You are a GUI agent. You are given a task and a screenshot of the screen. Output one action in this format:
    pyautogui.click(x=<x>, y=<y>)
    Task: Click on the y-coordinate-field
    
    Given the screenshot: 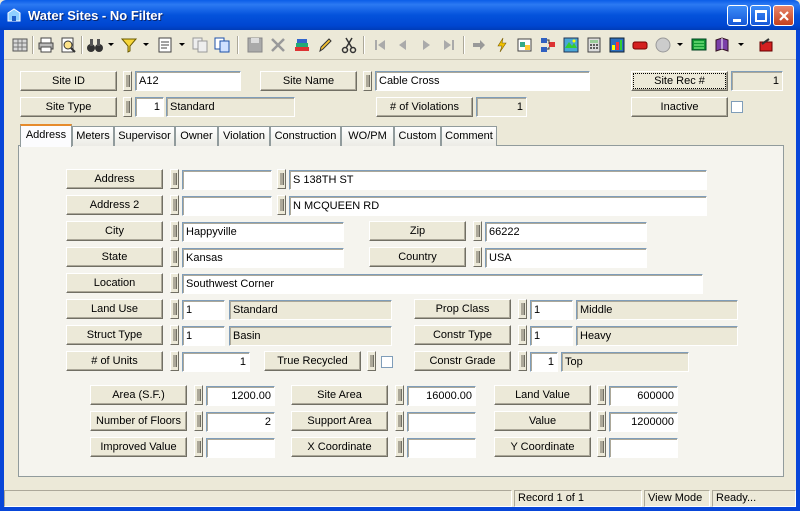 What is the action you would take?
    pyautogui.click(x=643, y=448)
    